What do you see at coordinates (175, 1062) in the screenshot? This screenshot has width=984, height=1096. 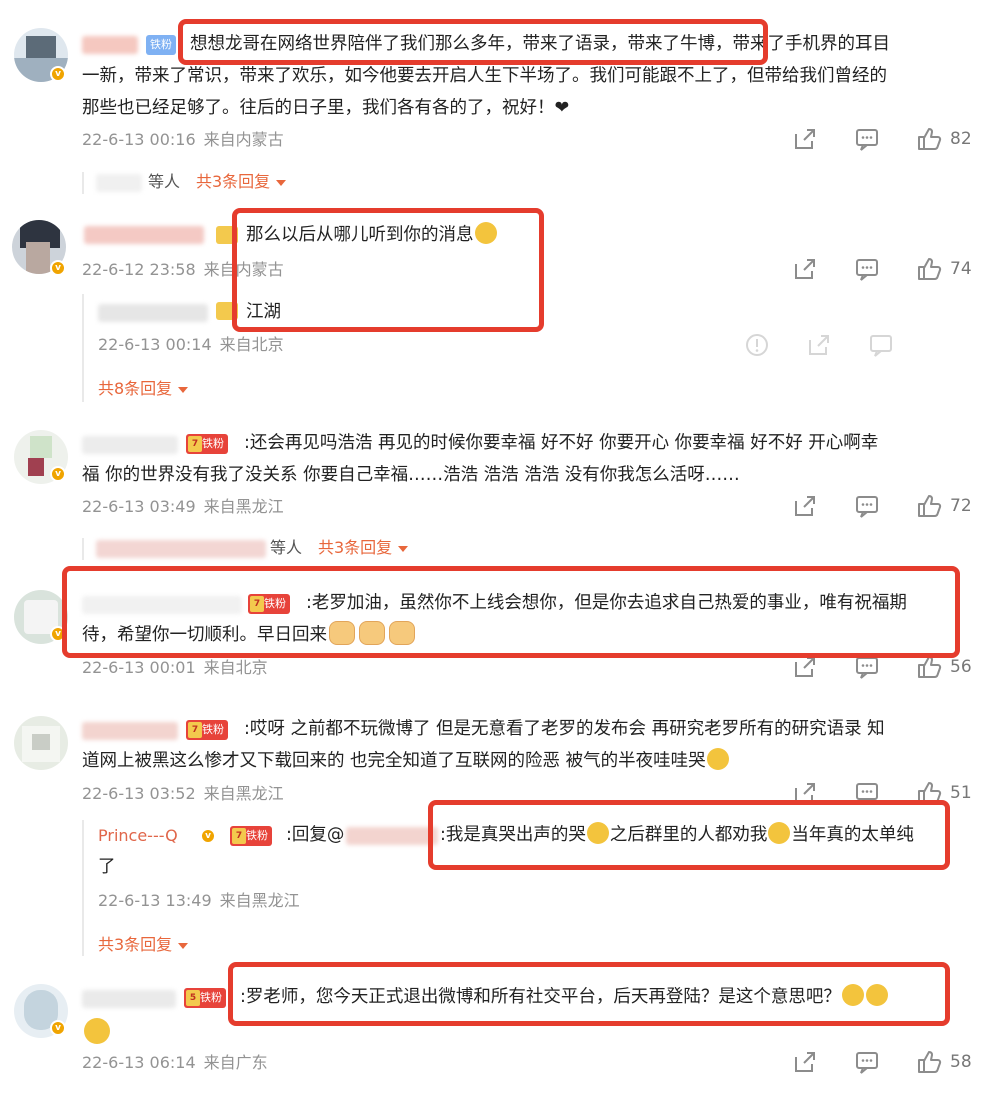 I see `comment-meta: 22-6-13 06:14 来自广东` at bounding box center [175, 1062].